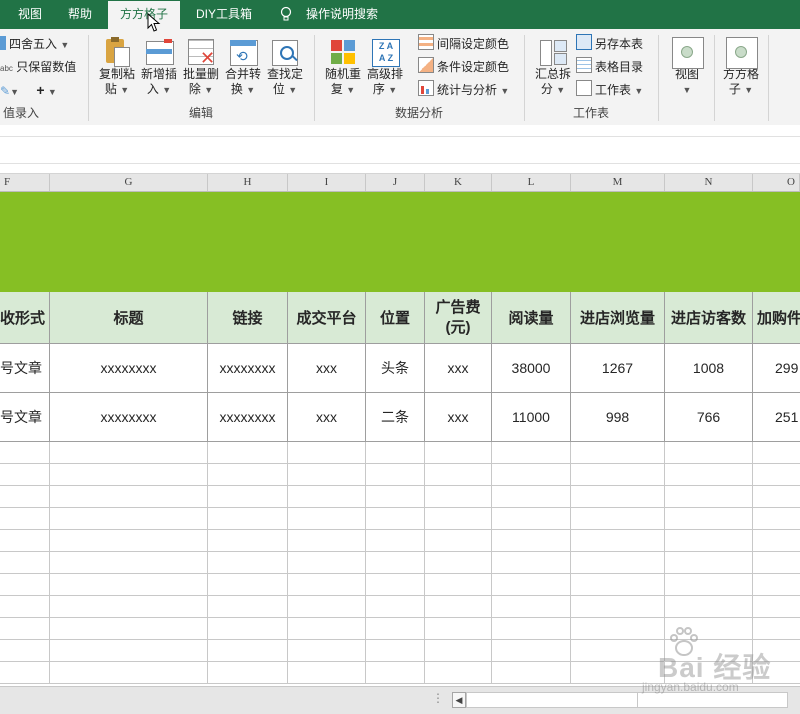 This screenshot has width=800, height=714. What do you see at coordinates (395, 368) in the screenshot?
I see `cell-position: 头条` at bounding box center [395, 368].